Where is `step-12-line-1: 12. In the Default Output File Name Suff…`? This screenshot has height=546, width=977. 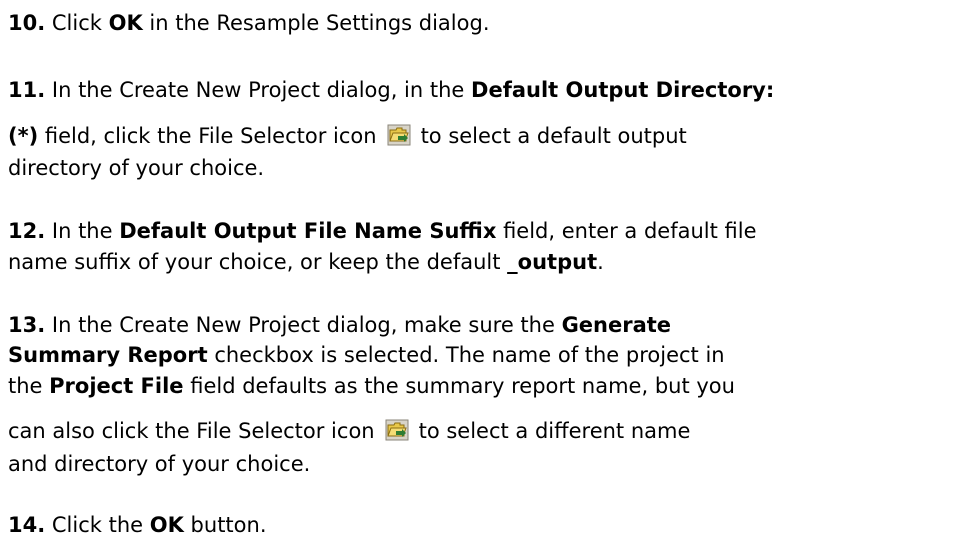 step-12-line-1: 12. In the Default Output File Name Suff… is located at coordinates (382, 231).